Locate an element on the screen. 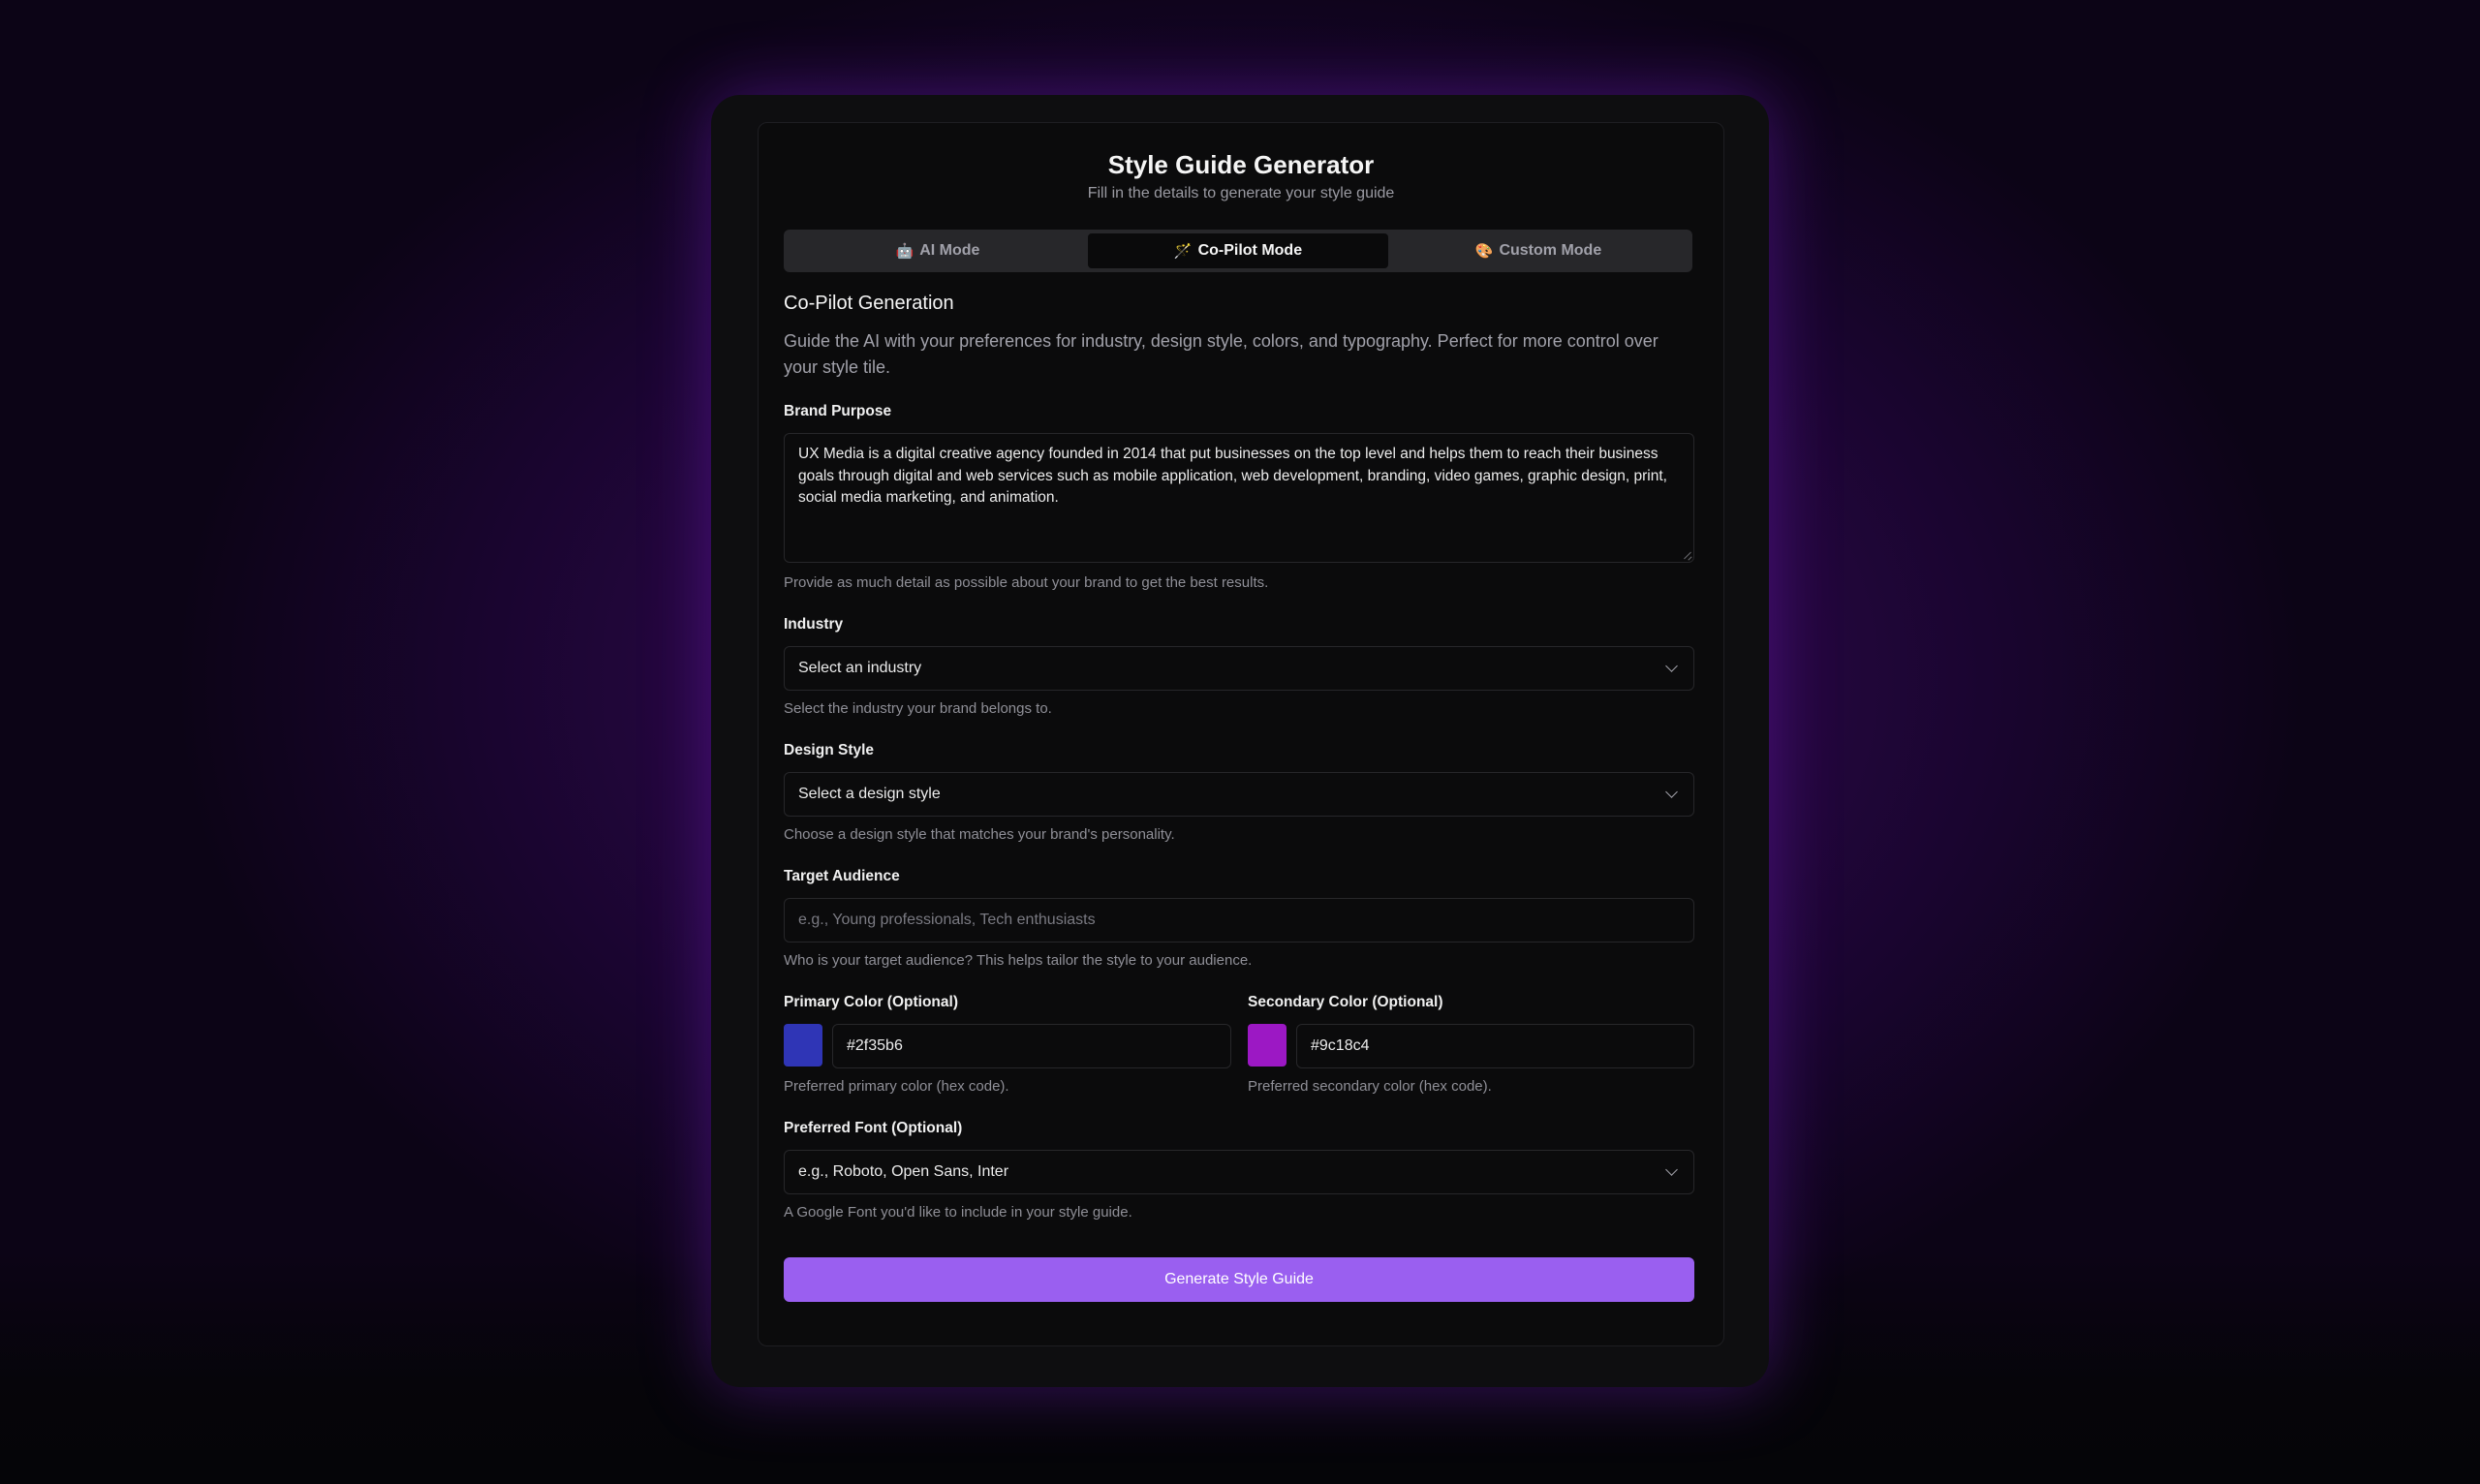 The width and height of the screenshot is (2480, 1484). generate-style-guide-button: Generate Style Guide is located at coordinates (1239, 1279).